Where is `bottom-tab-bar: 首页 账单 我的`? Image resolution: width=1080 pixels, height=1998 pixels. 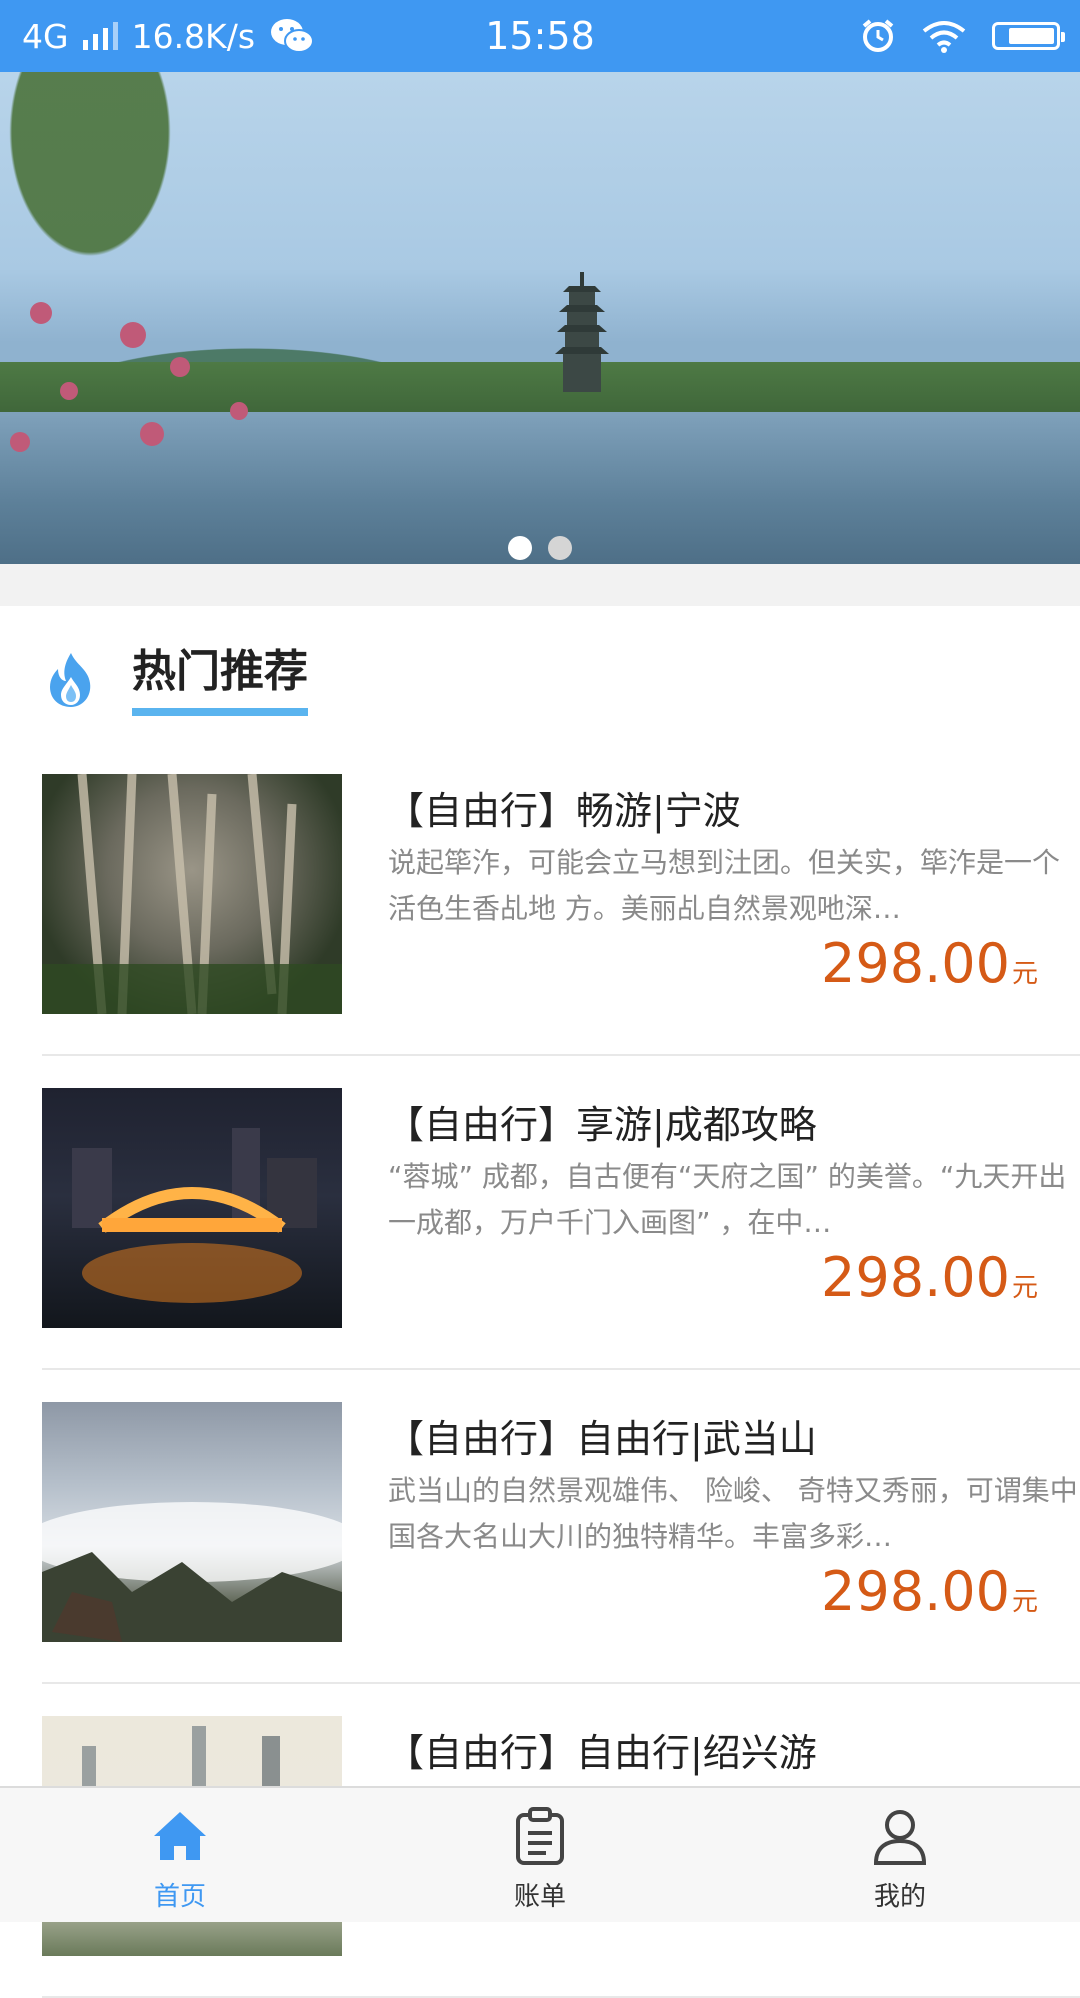 bottom-tab-bar: 首页 账单 我的 is located at coordinates (540, 1854).